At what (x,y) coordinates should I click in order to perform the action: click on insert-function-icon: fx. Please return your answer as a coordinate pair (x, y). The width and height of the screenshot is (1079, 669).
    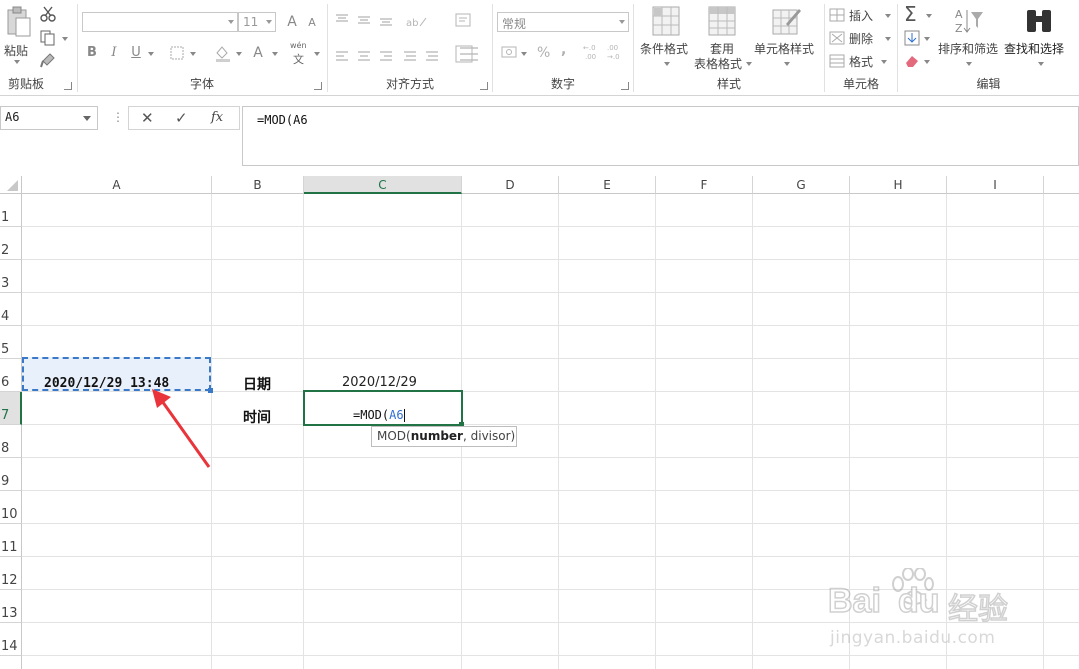
    Looking at the image, I should click on (217, 117).